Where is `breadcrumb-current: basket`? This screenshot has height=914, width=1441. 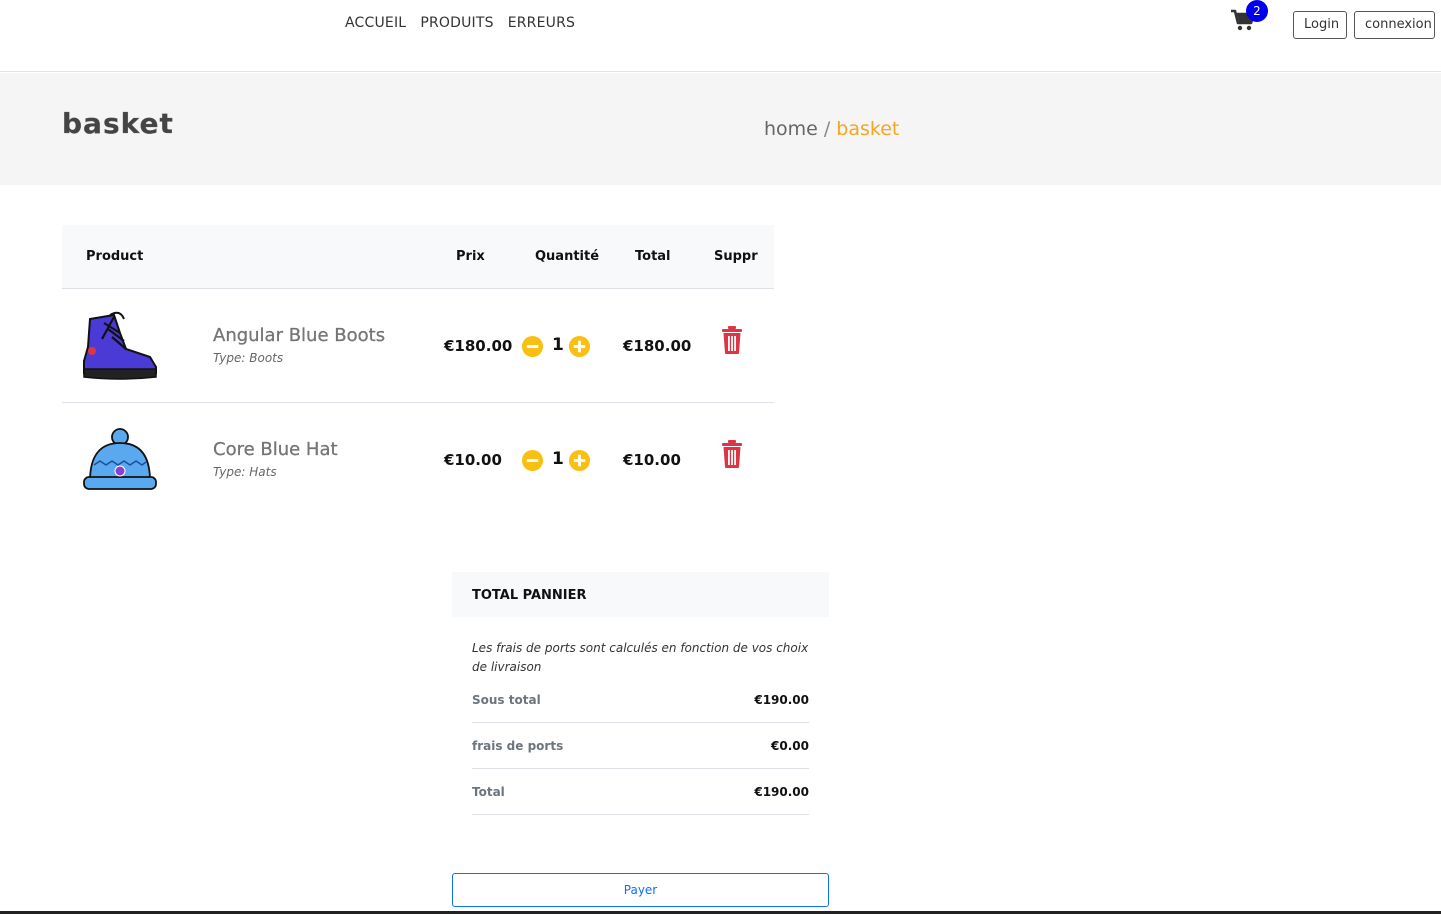 breadcrumb-current: basket is located at coordinates (868, 129).